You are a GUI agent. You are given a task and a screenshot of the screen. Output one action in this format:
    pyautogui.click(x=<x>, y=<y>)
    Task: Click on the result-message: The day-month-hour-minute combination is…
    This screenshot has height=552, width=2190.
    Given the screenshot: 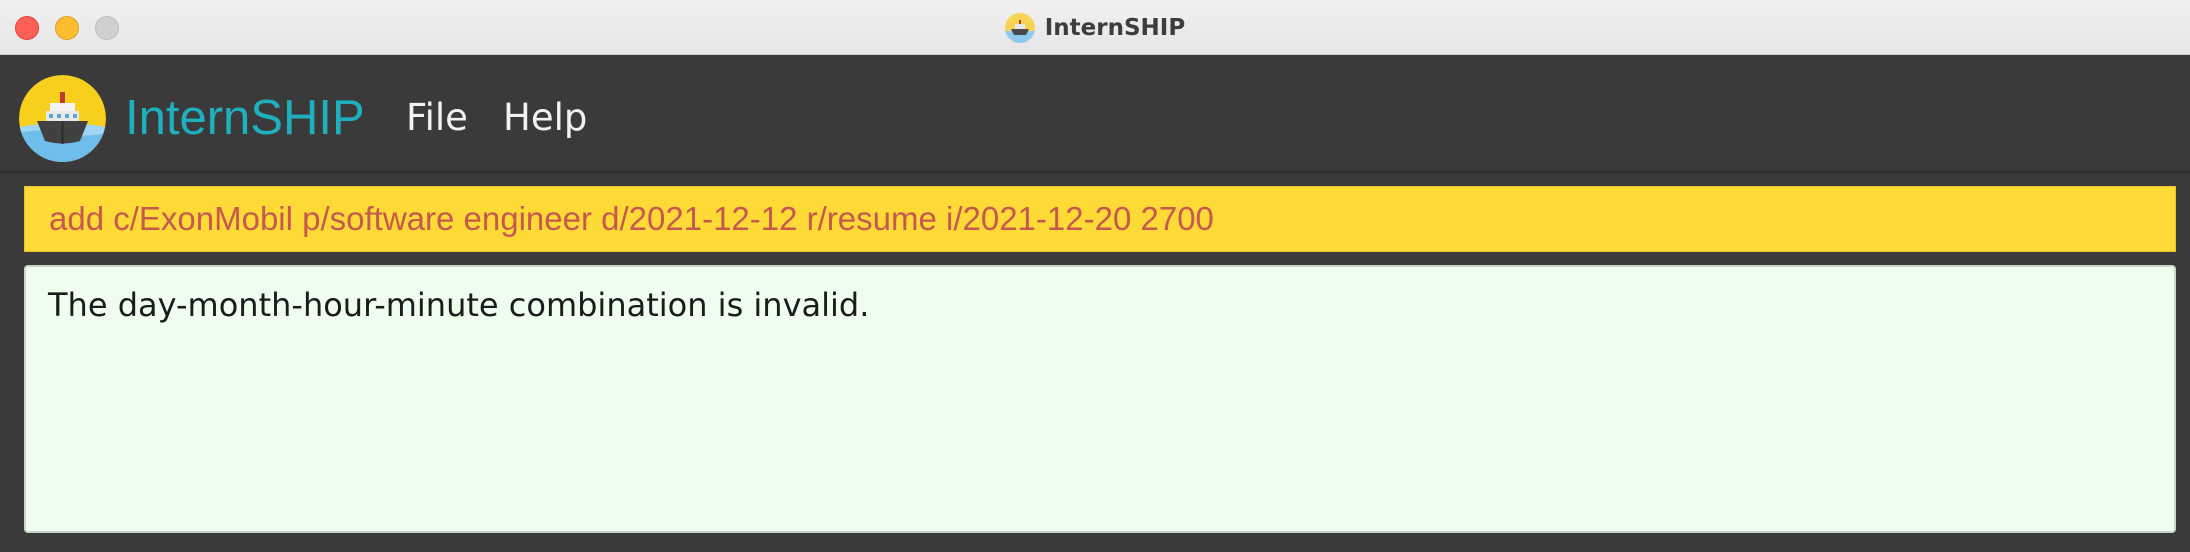 What is the action you would take?
    pyautogui.click(x=459, y=305)
    